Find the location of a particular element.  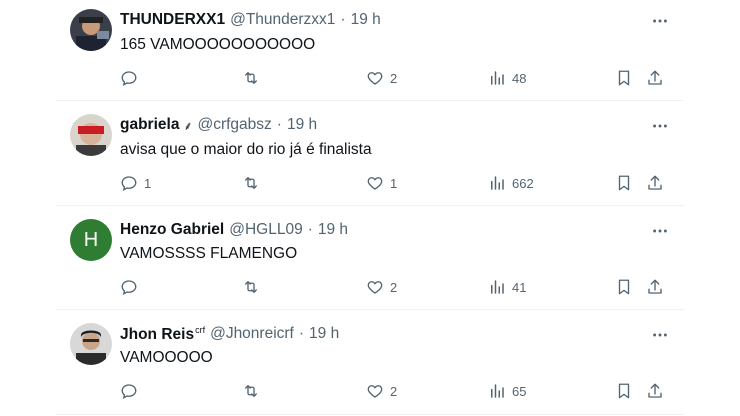

reply-button: 1 is located at coordinates (135, 183).